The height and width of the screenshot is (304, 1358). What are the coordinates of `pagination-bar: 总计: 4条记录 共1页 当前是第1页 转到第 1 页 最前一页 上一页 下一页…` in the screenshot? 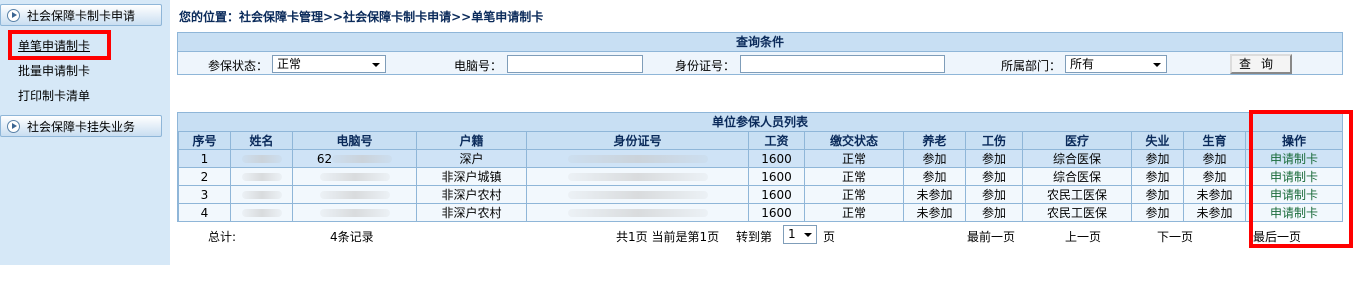 It's located at (760, 235).